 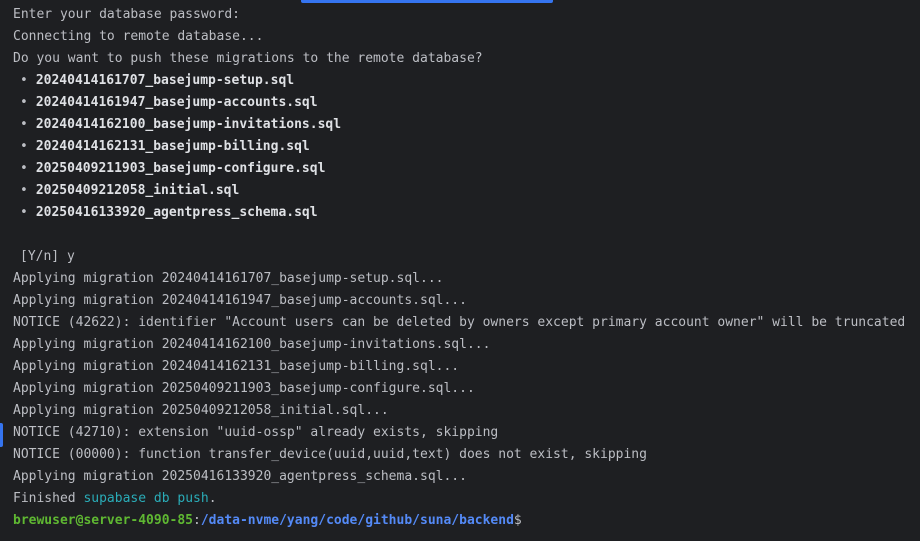 I want to click on output-line: Enter your database password:, so click(x=126, y=14).